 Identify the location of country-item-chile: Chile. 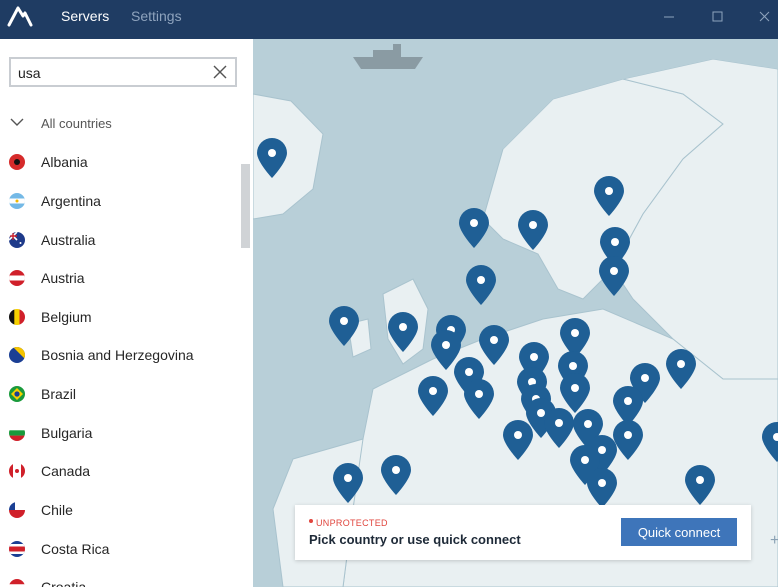
(120, 509).